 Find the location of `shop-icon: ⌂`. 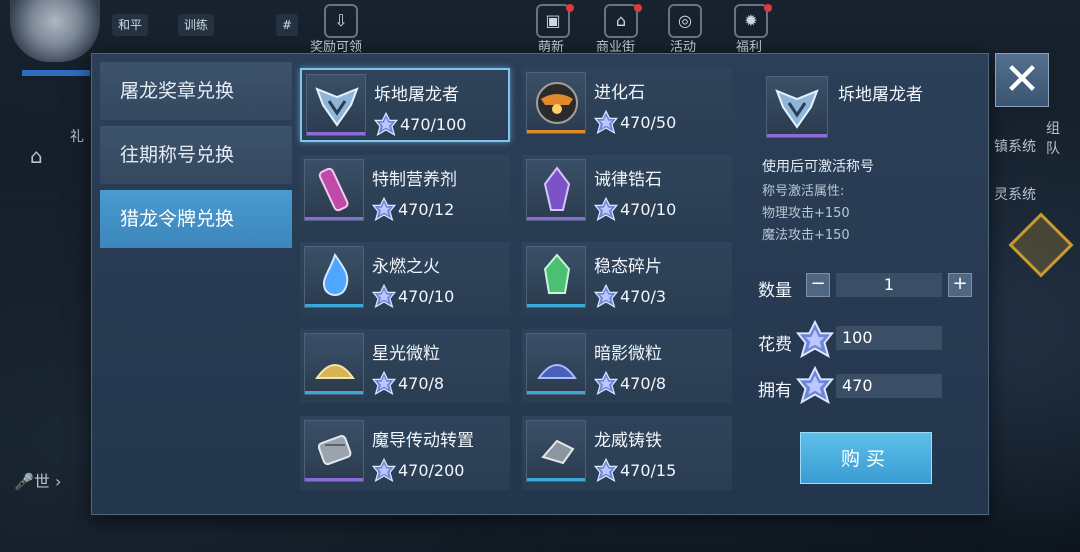

shop-icon: ⌂ is located at coordinates (621, 21).